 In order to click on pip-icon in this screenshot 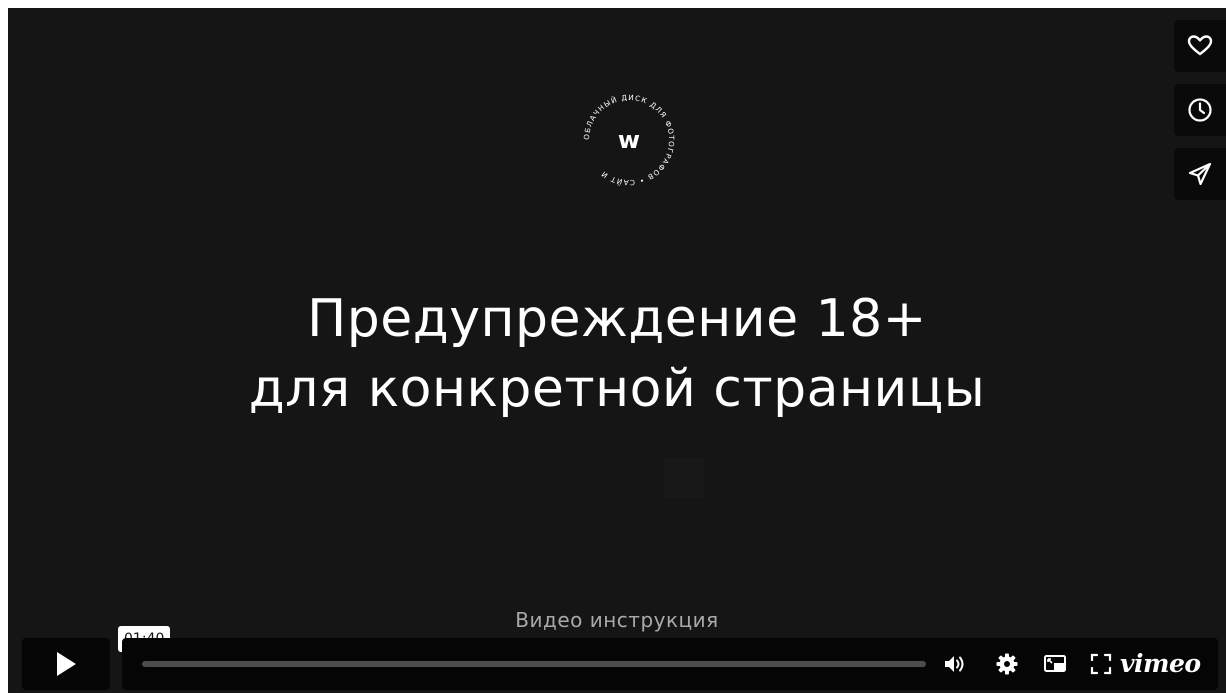, I will do `click(1055, 663)`.